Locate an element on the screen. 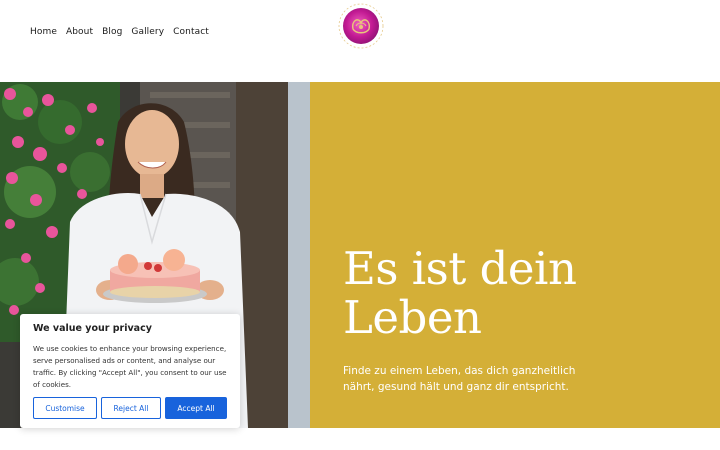 This screenshot has width=720, height=450. reject-all-button: Reject All is located at coordinates (131, 408).